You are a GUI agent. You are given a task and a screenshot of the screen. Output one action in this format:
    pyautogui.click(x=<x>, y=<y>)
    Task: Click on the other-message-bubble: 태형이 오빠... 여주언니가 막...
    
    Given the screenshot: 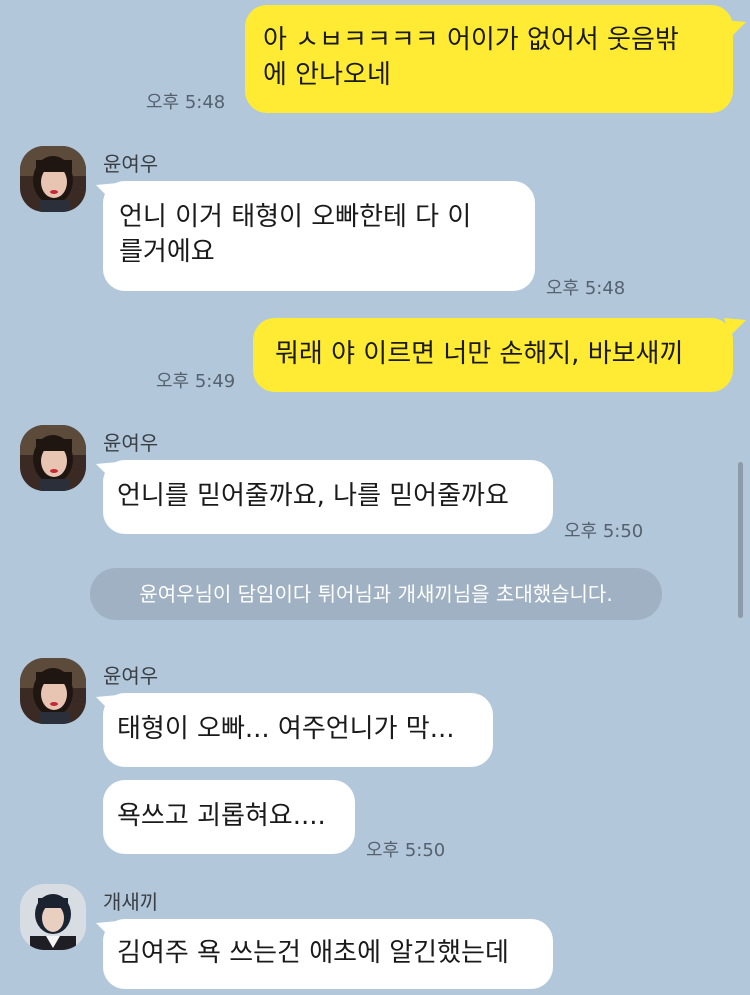 What is the action you would take?
    pyautogui.click(x=298, y=730)
    